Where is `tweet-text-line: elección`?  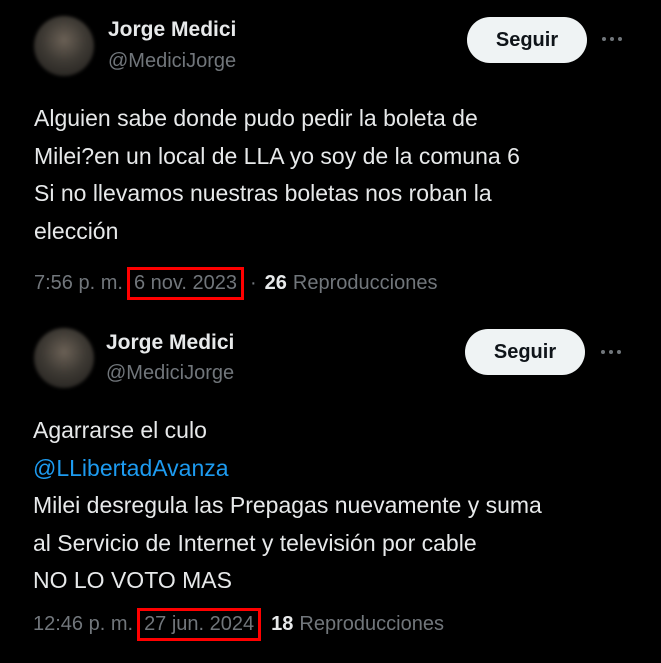
tweet-text-line: elección is located at coordinates (76, 230).